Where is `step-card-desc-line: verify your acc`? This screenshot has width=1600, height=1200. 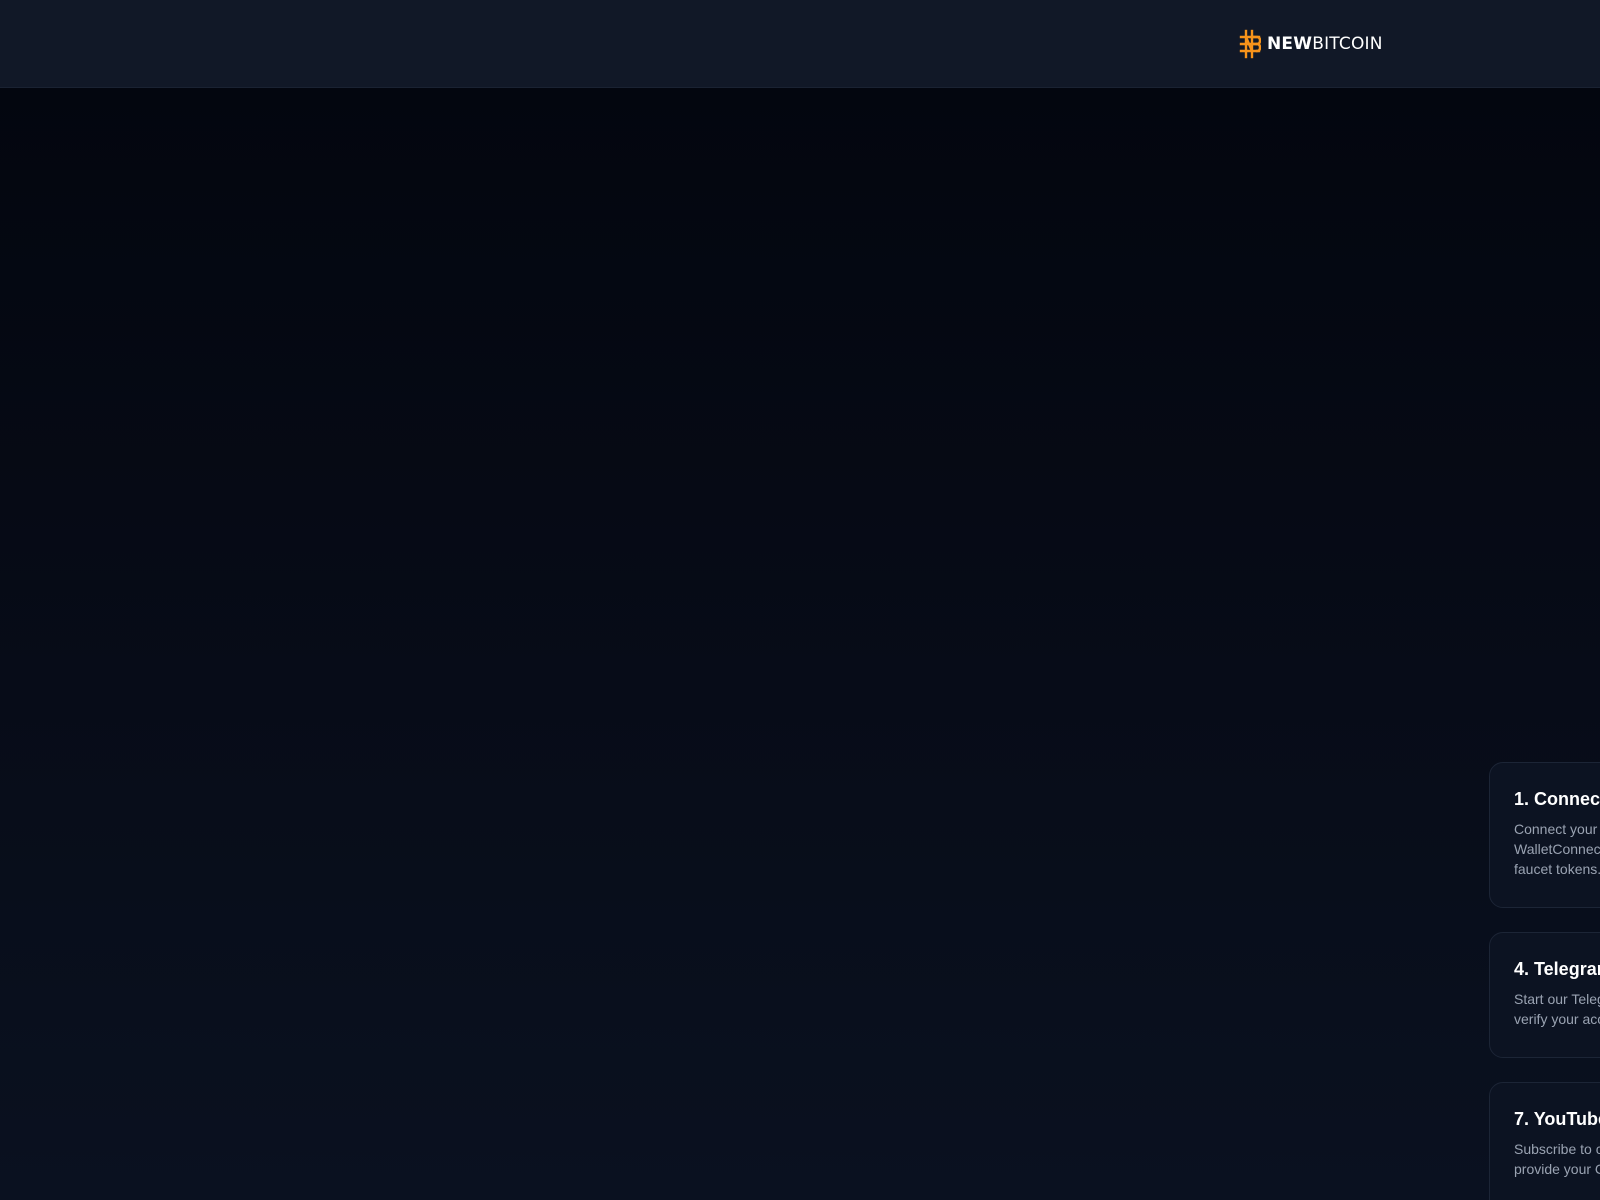 step-card-desc-line: verify your acc is located at coordinates (1557, 1019).